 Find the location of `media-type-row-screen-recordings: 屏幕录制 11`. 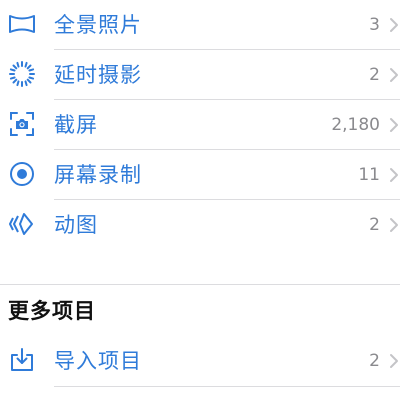

media-type-row-screen-recordings: 屏幕录制 11 is located at coordinates (200, 175).